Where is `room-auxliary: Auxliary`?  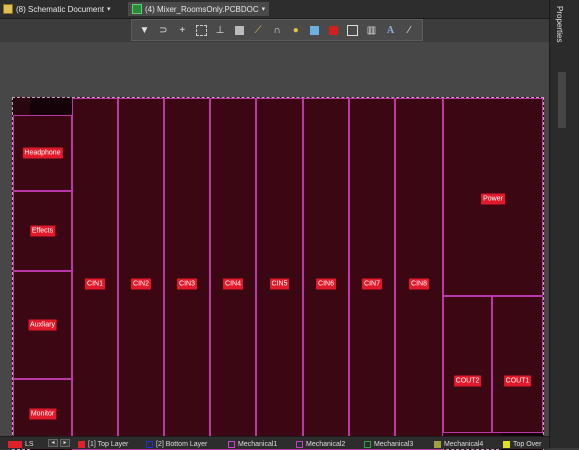
room-auxliary: Auxliary is located at coordinates (42, 325).